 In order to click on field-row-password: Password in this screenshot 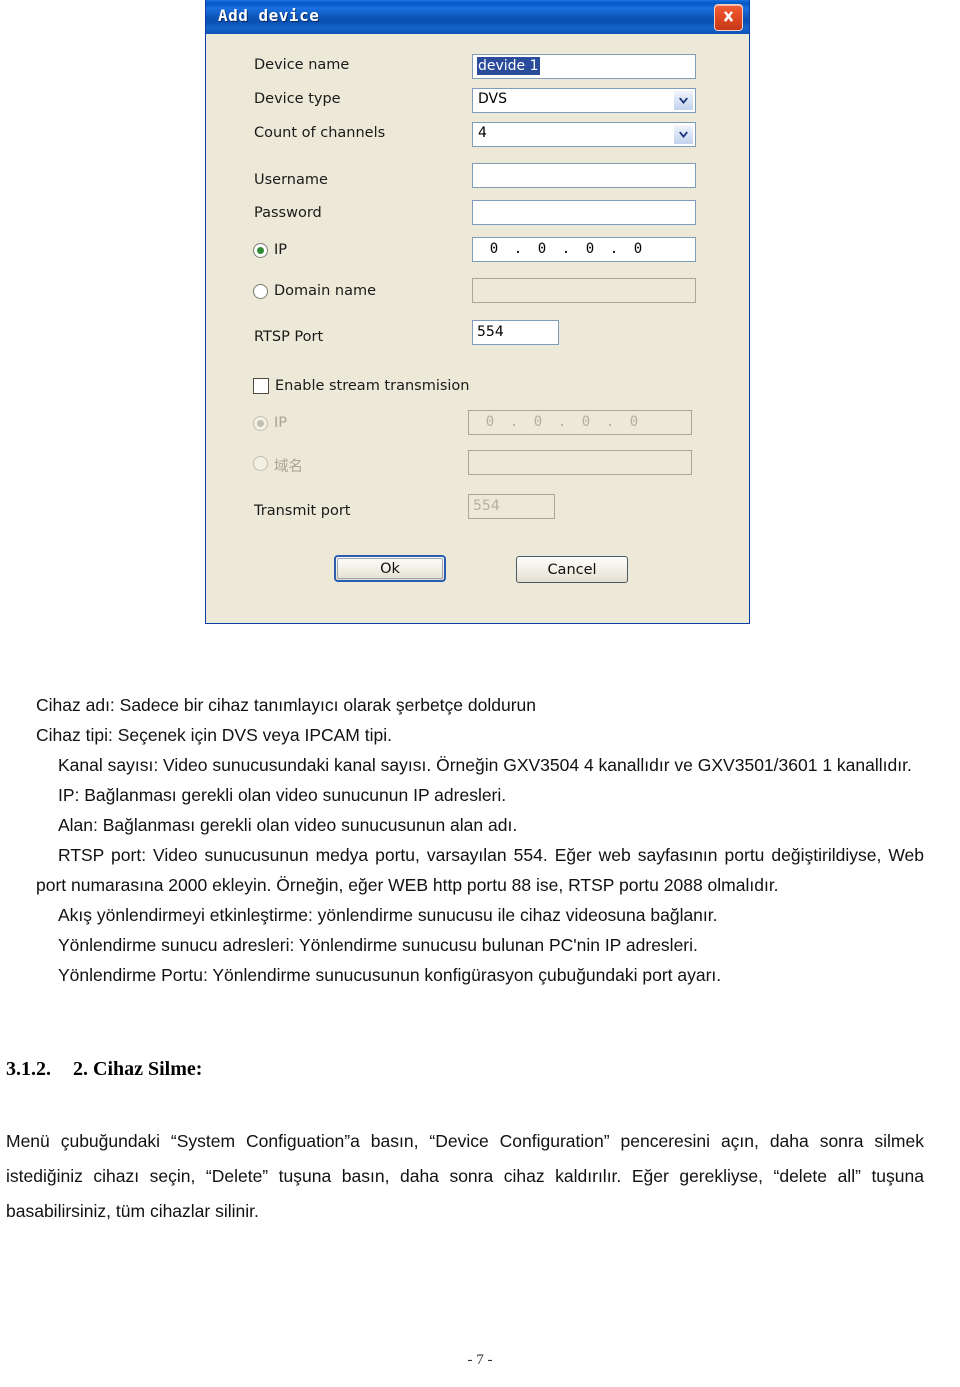, I will do `click(477, 214)`.